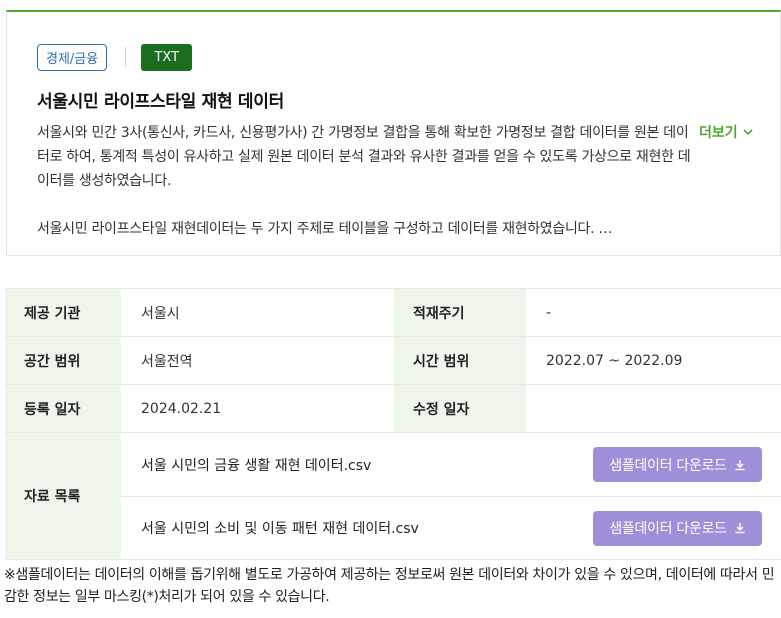 The width and height of the screenshot is (781, 618). Describe the element at coordinates (653, 408) in the screenshot. I see `modified-date-value` at that location.